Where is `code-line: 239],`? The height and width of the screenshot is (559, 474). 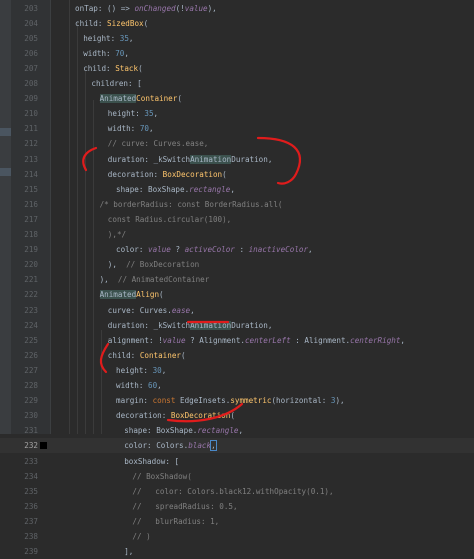 code-line: 239], is located at coordinates (237, 551).